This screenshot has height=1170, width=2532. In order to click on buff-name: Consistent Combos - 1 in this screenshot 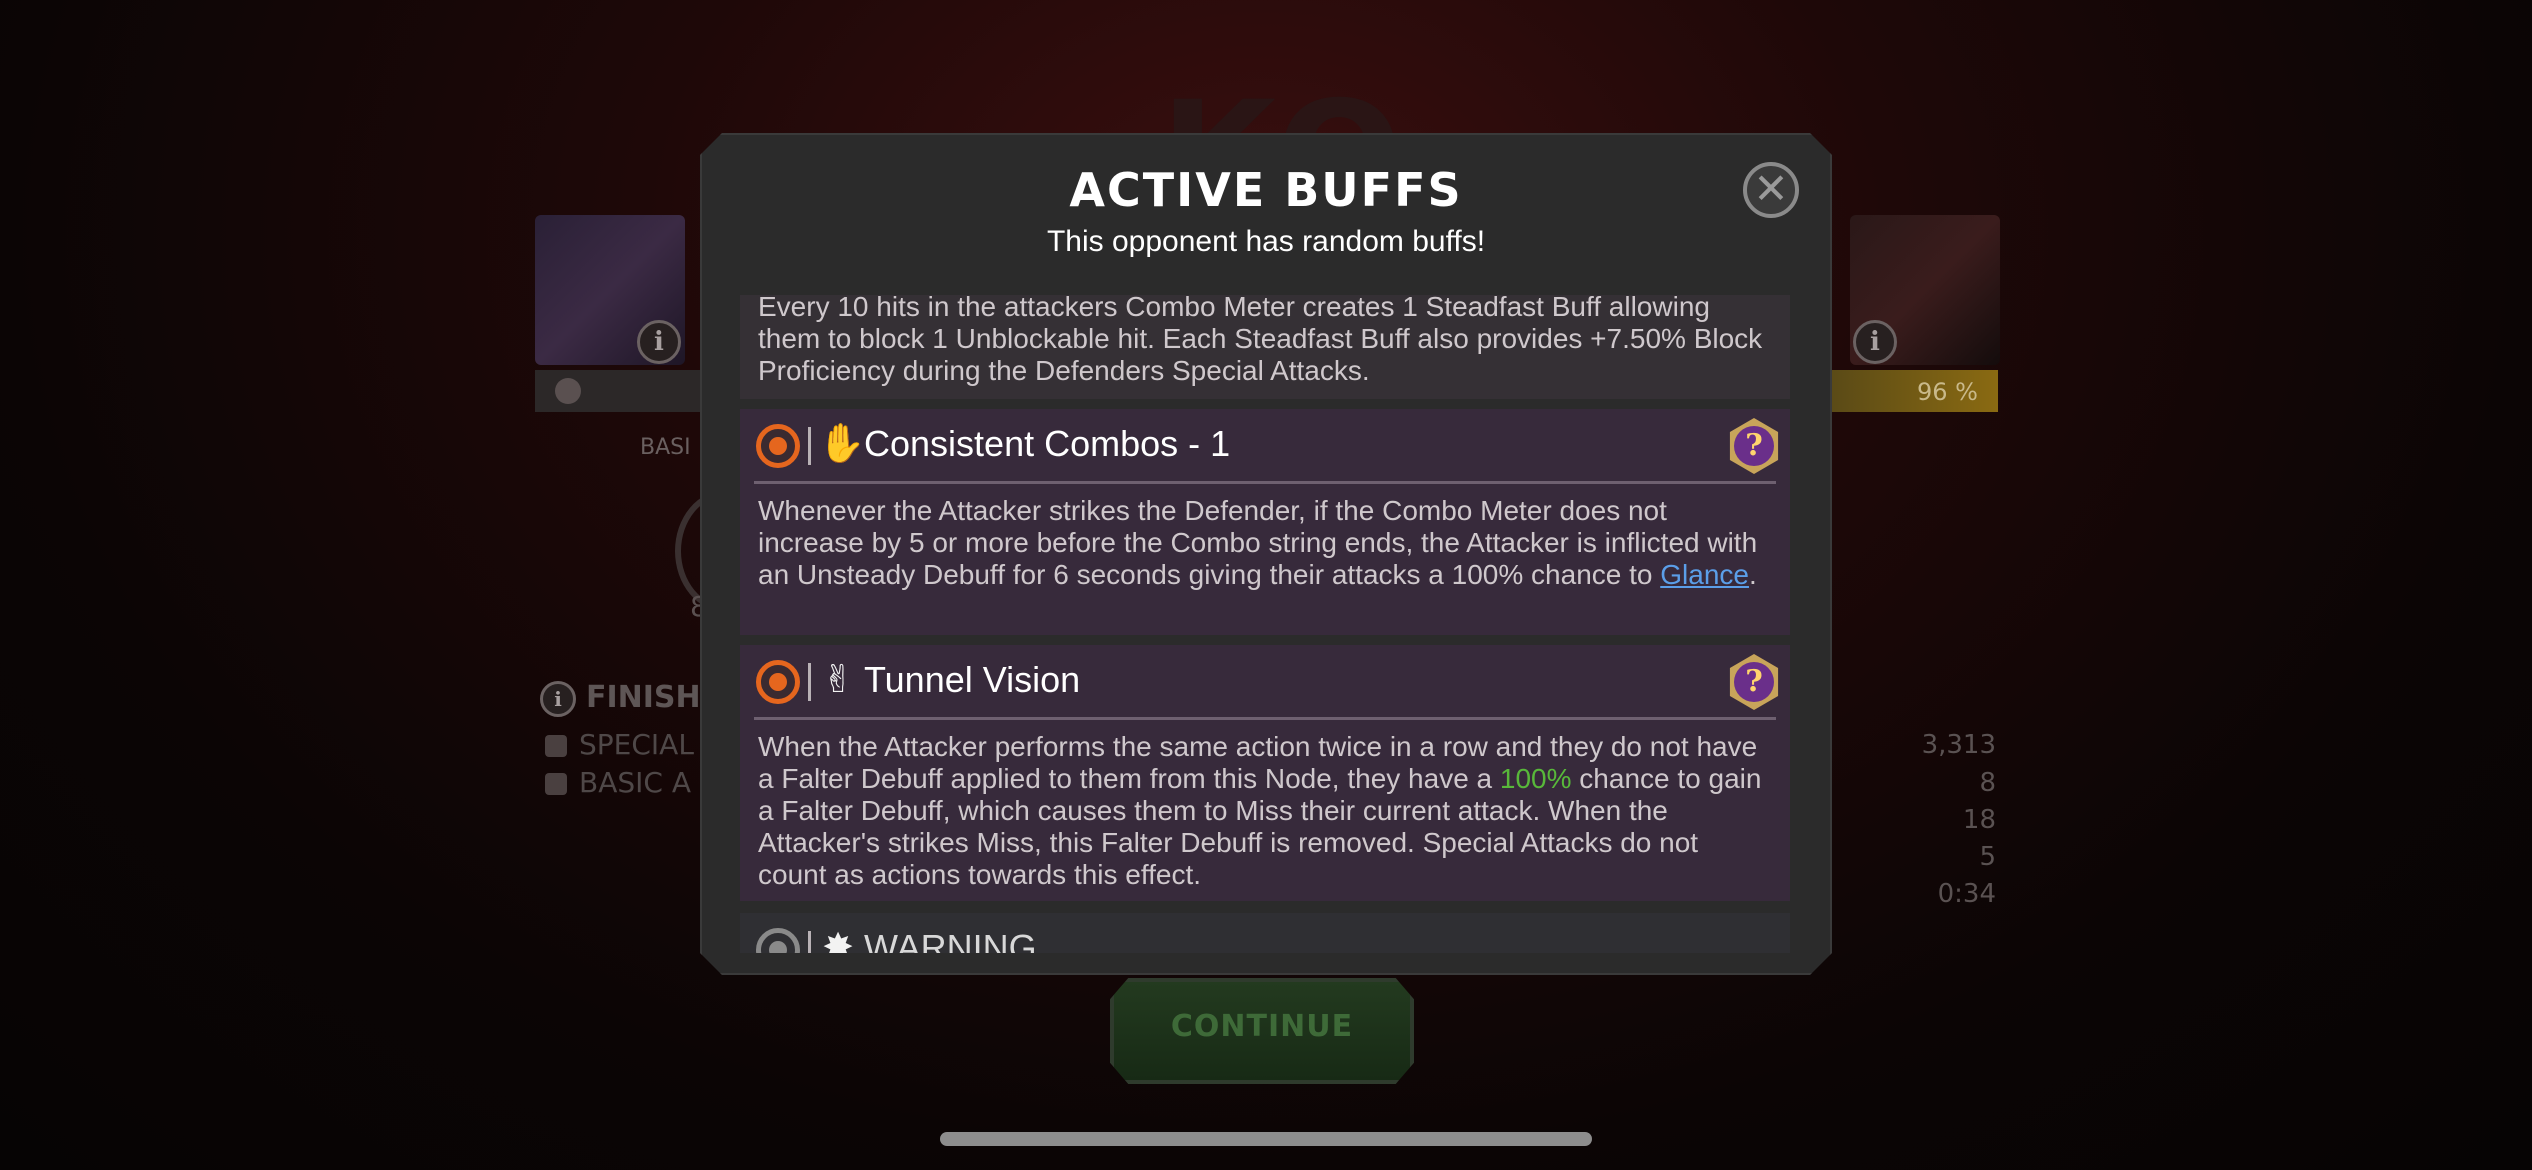, I will do `click(1047, 443)`.